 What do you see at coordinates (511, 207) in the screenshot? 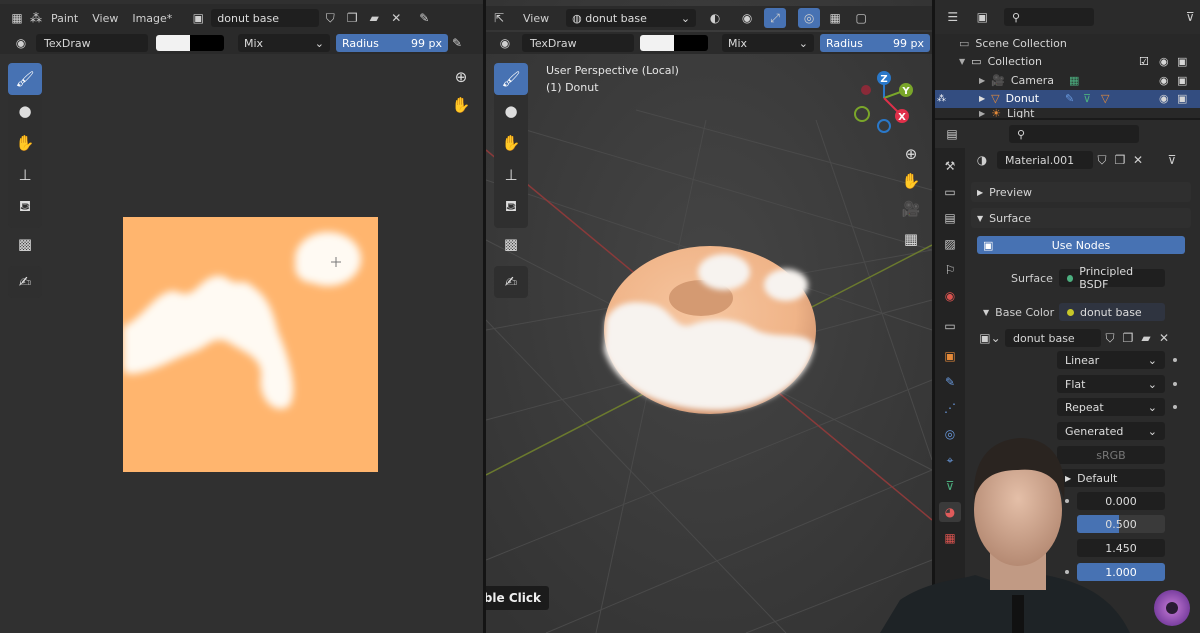
I see `viewport-fill-icon: ⛾` at bounding box center [511, 207].